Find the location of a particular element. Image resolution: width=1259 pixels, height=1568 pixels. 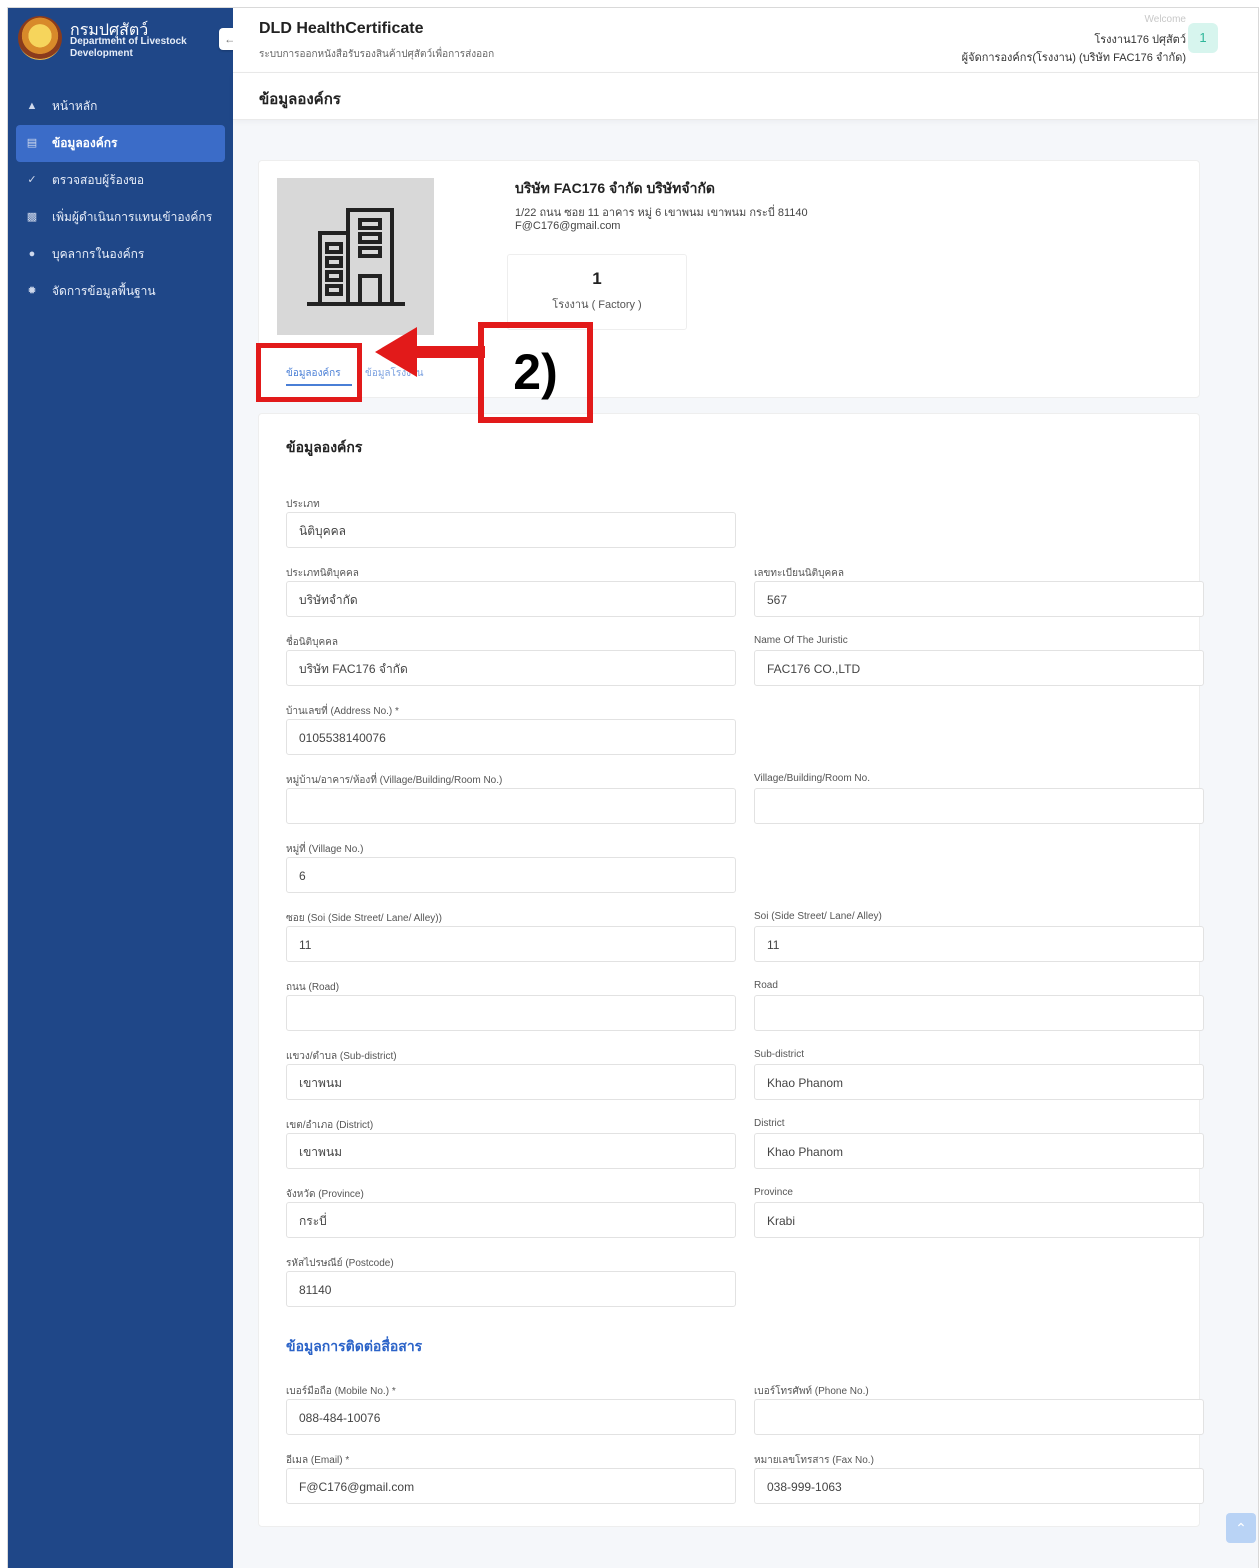

welcome-text: Welcome is located at coordinates (1165, 19).